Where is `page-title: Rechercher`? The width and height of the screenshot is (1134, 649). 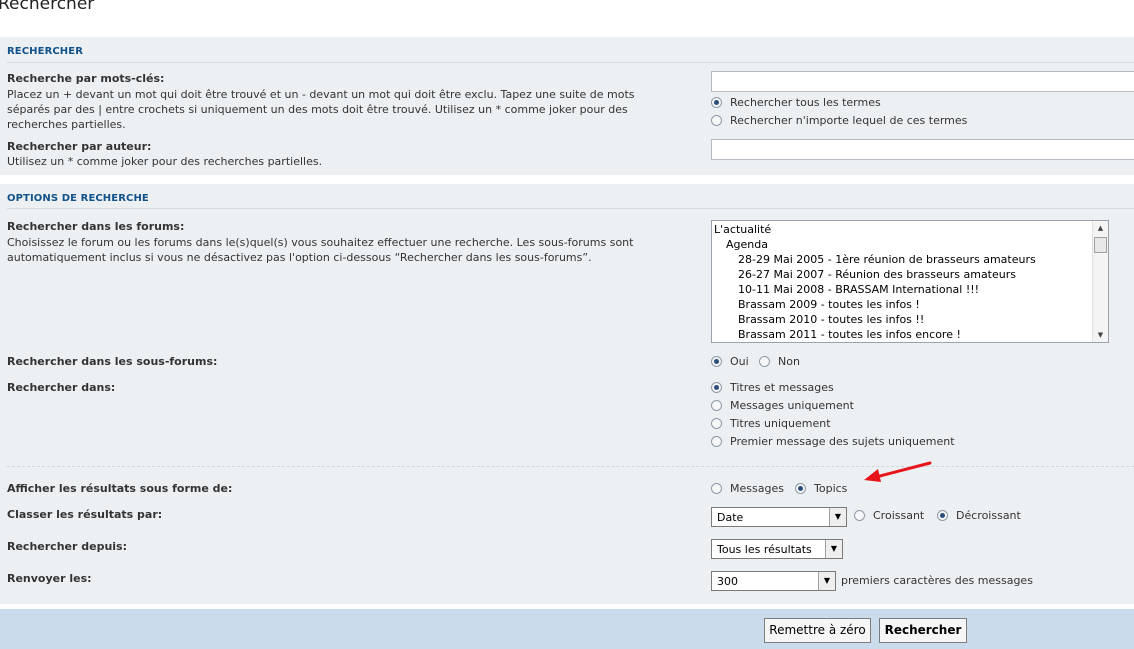 page-title: Rechercher is located at coordinates (47, 7).